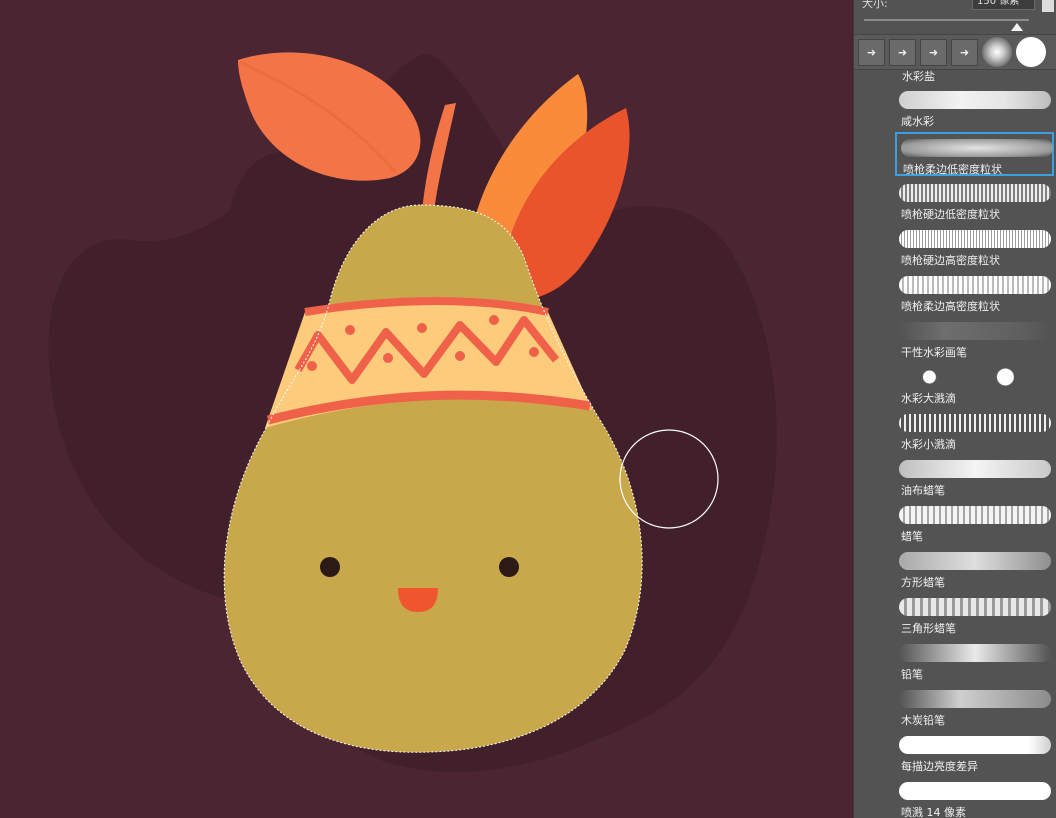  Describe the element at coordinates (923, 720) in the screenshot. I see `brush-preset-label: 木炭铅笔` at that location.